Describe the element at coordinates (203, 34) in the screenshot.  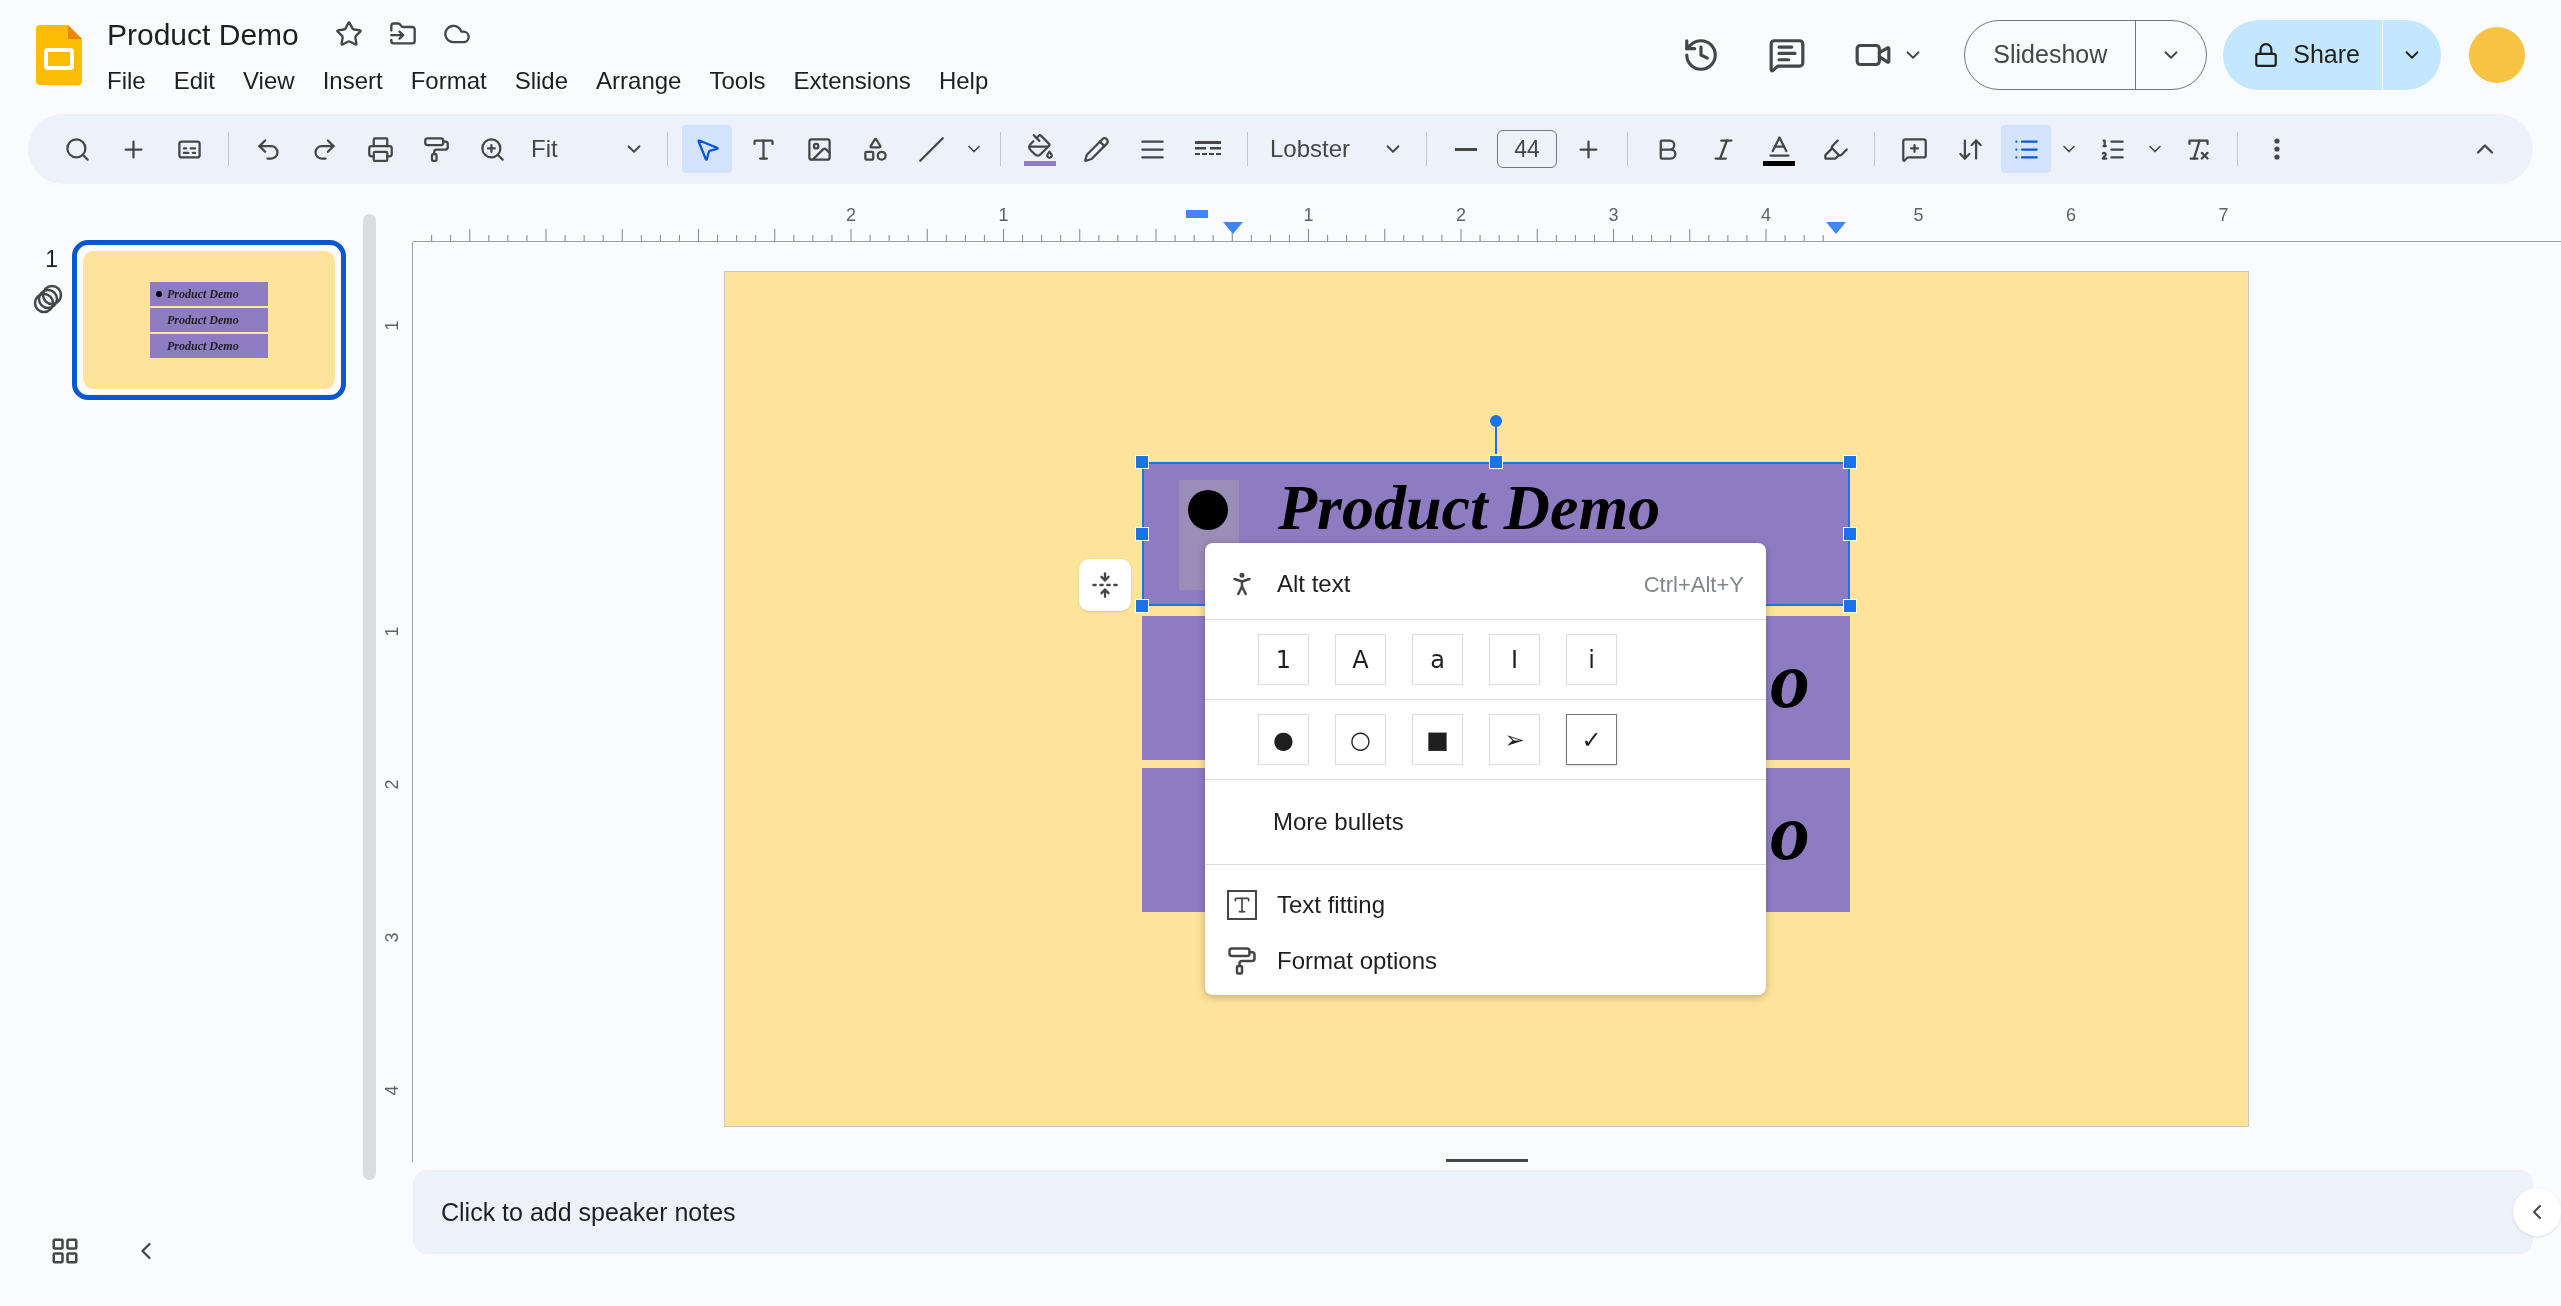
I see `document-title: Product Demo` at that location.